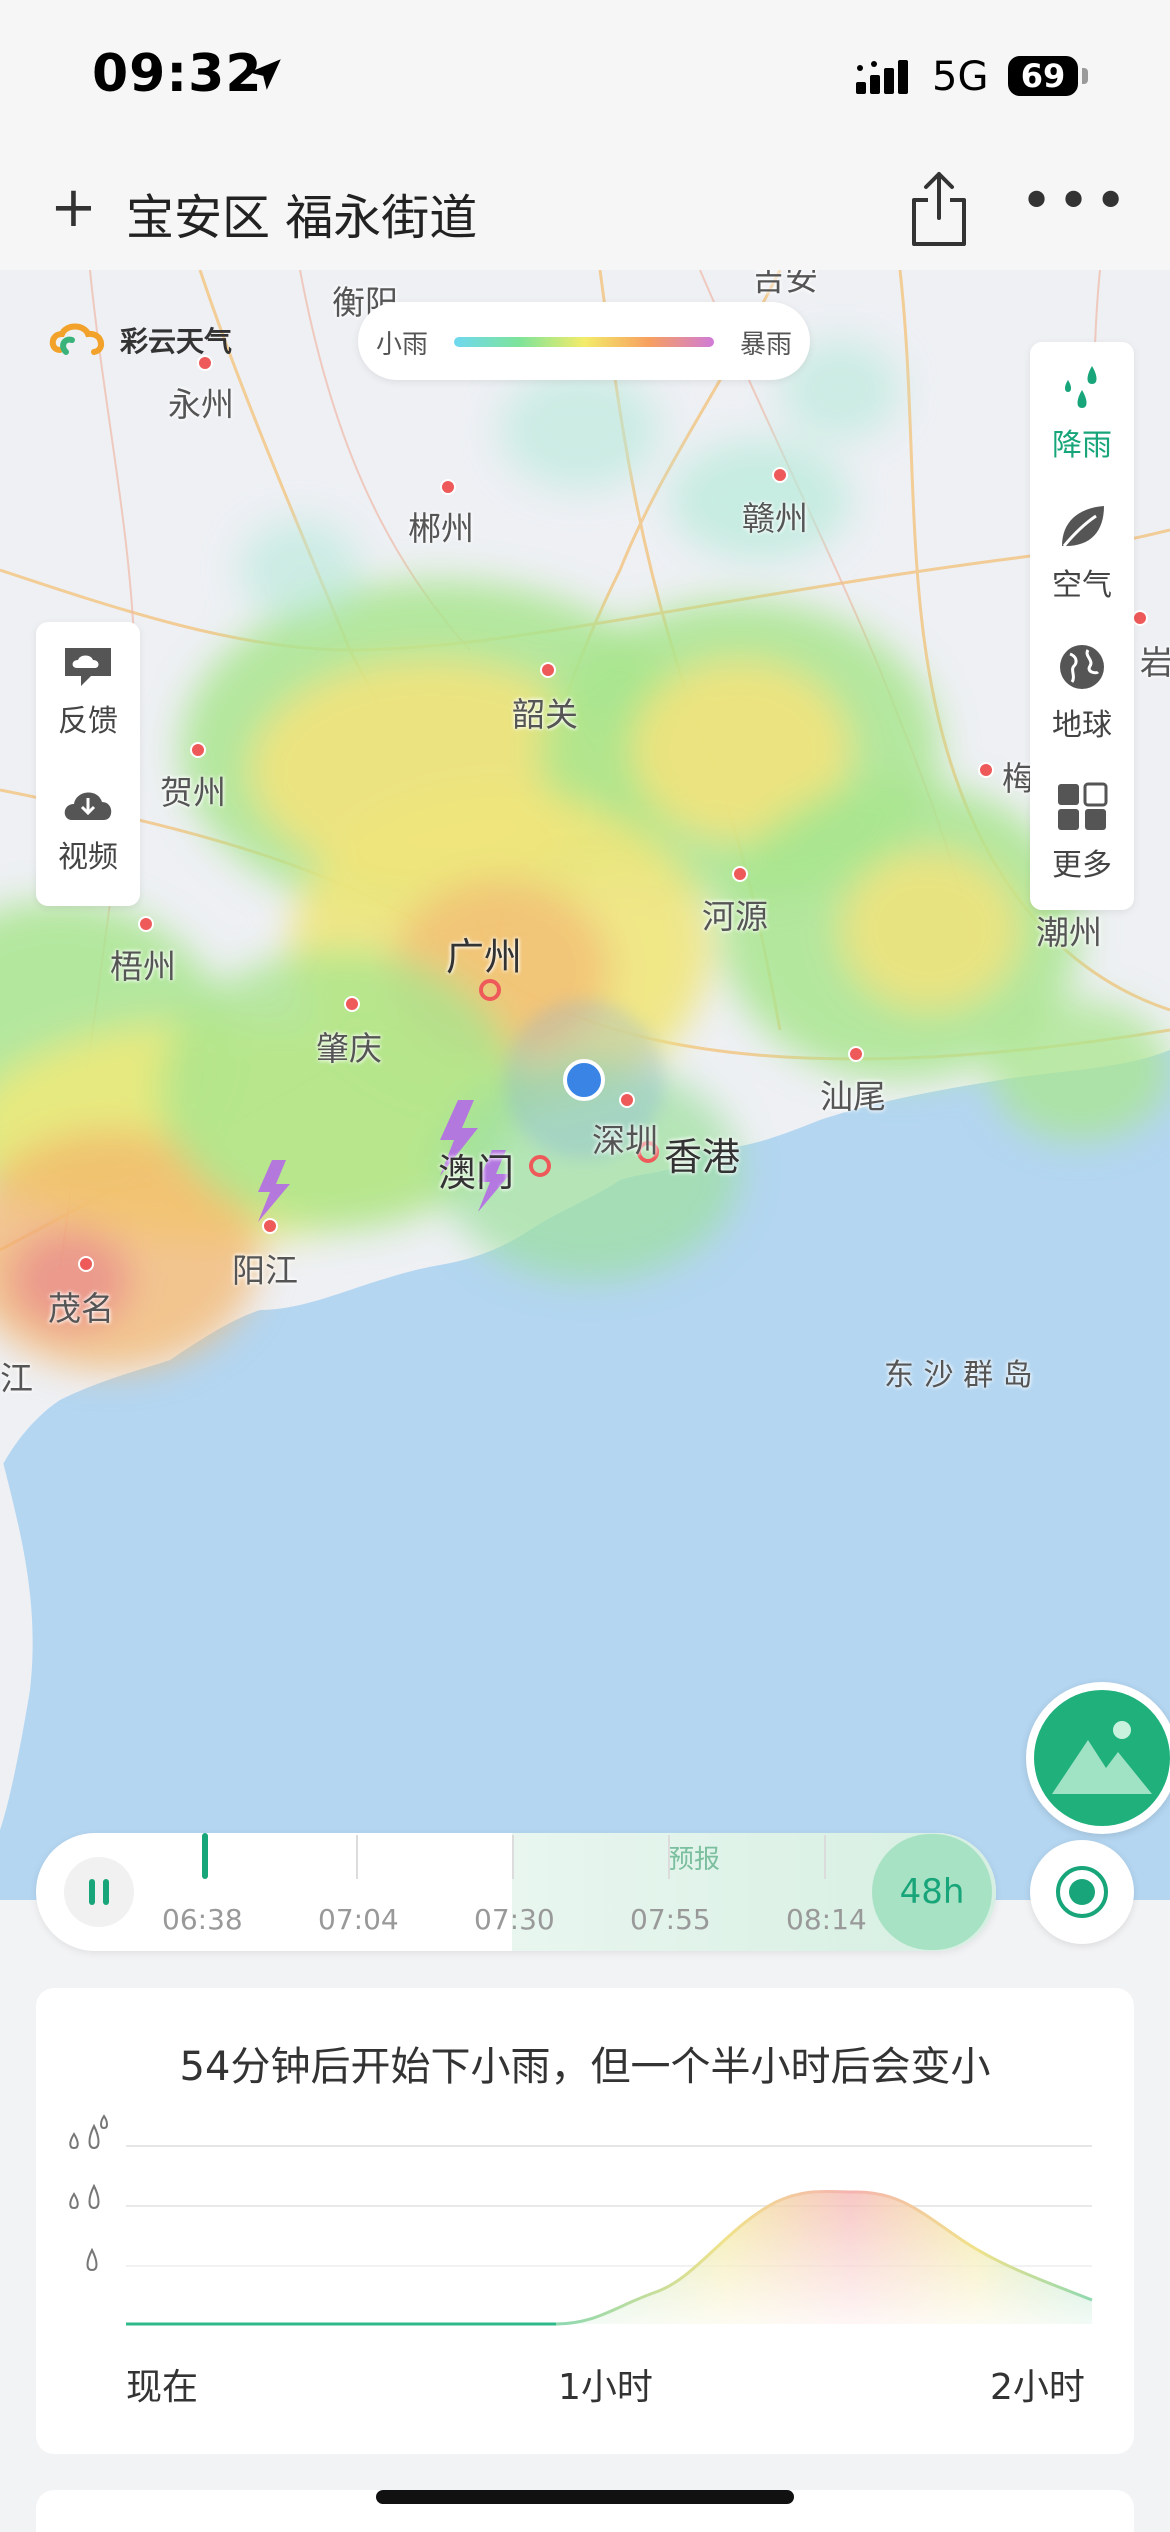  I want to click on city-label: 深圳, so click(625, 1140).